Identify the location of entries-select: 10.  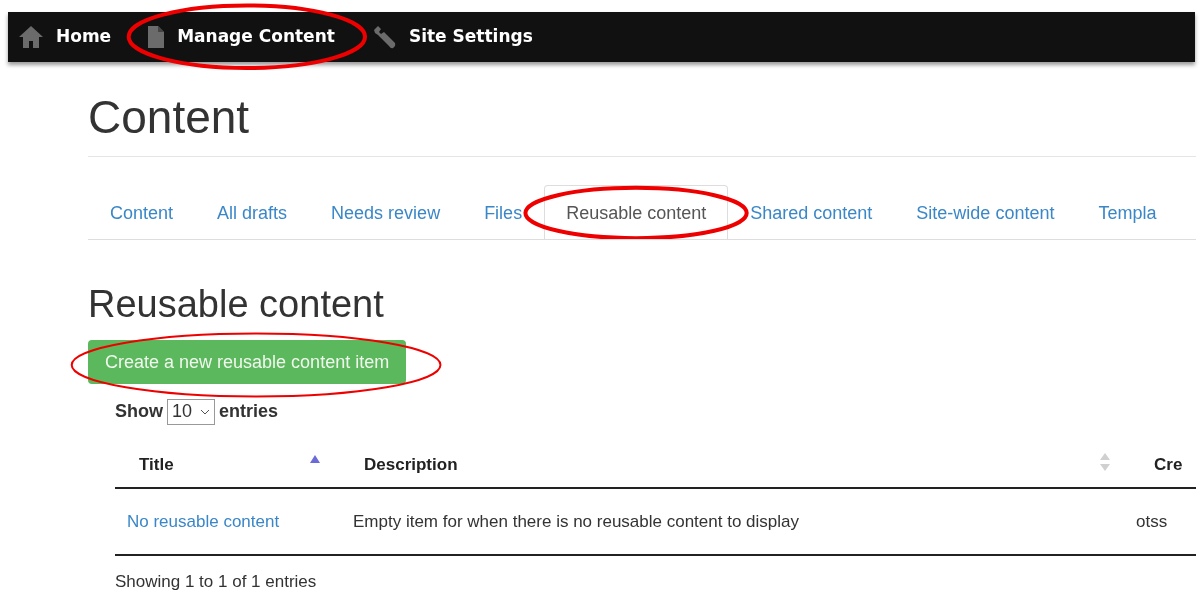
(191, 411).